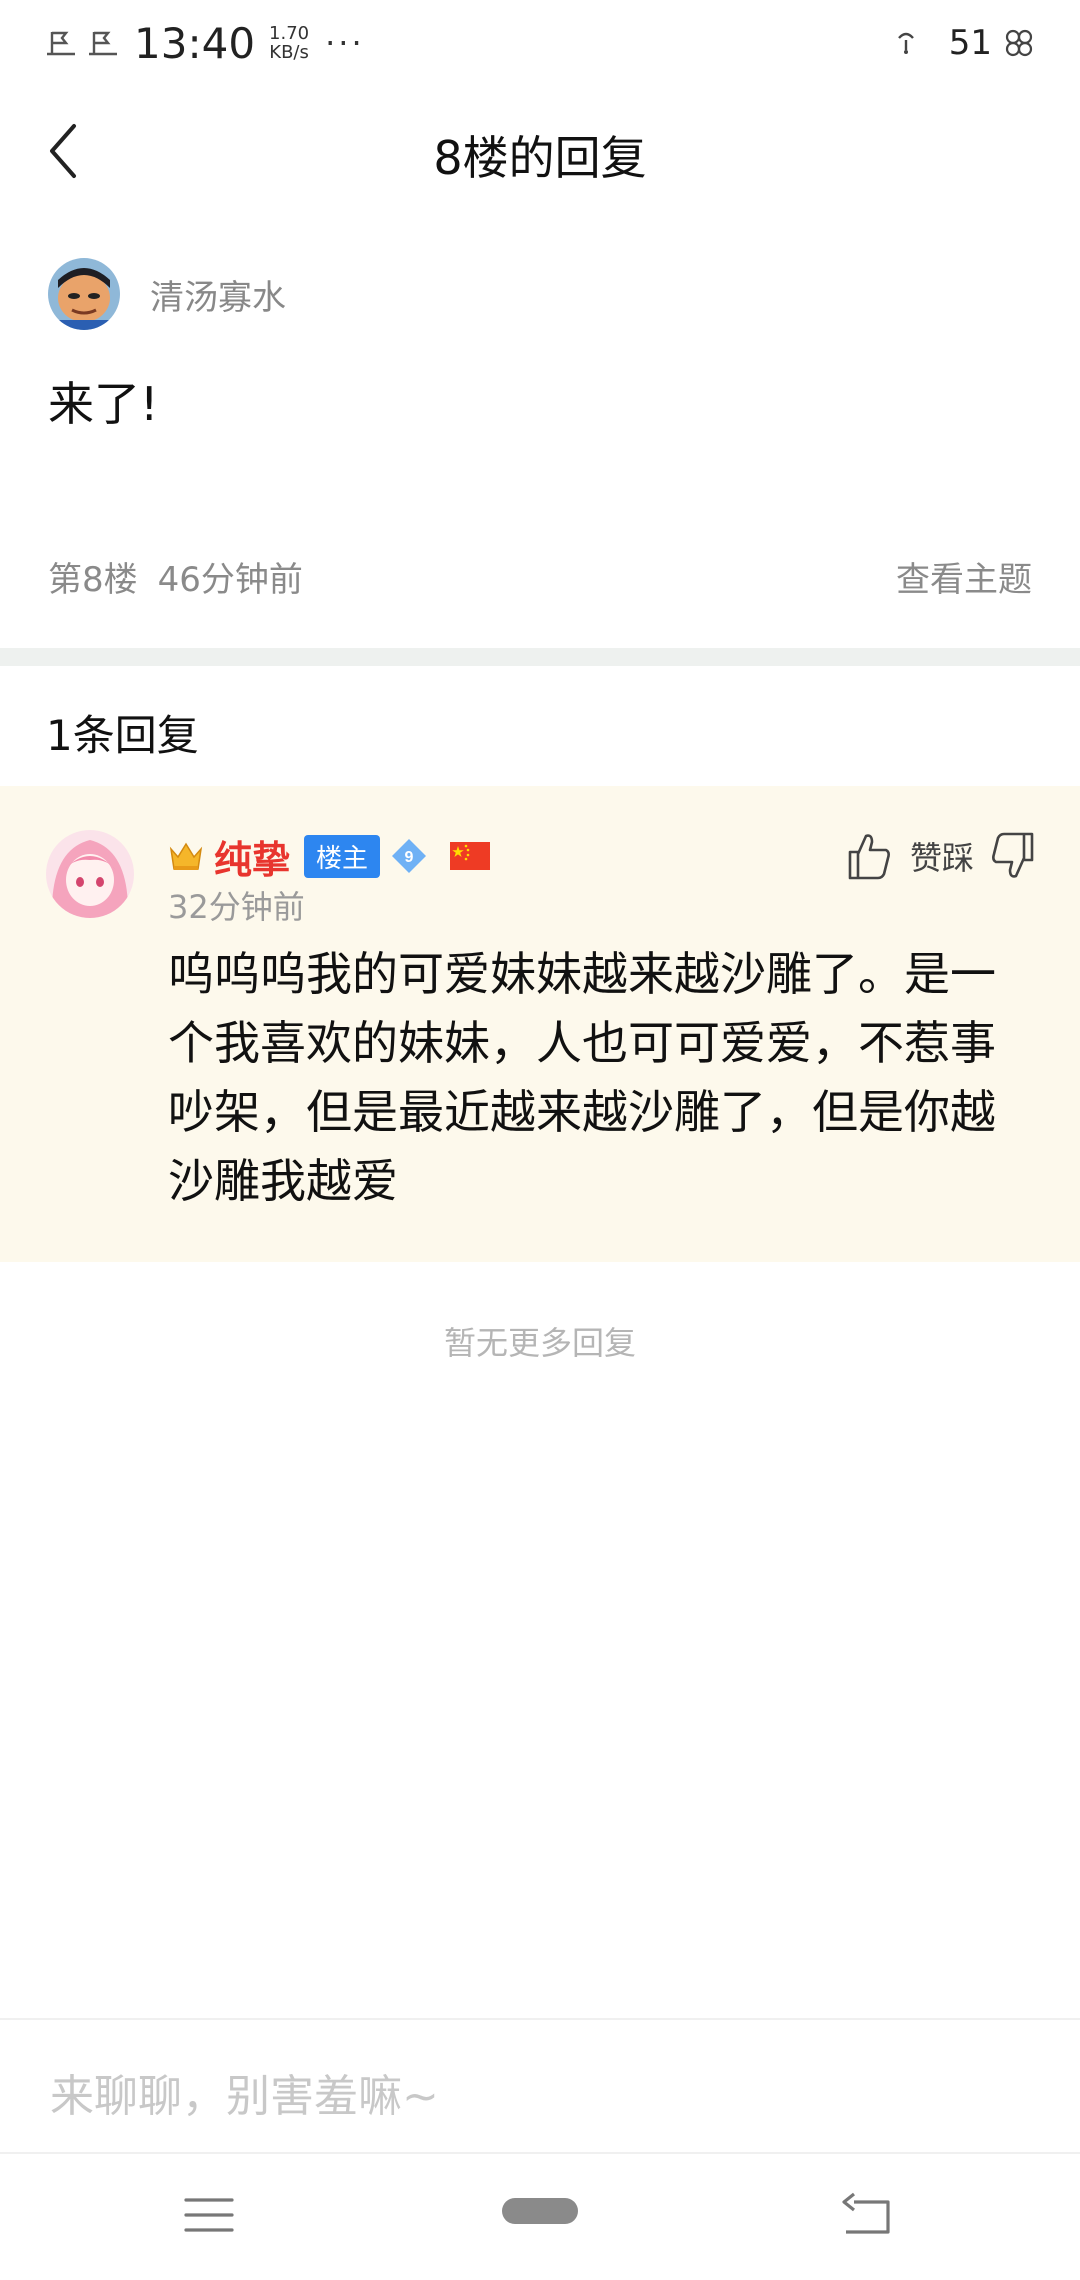 The width and height of the screenshot is (1080, 2280). I want to click on floor-author-row: 清汤寡水, so click(167, 294).